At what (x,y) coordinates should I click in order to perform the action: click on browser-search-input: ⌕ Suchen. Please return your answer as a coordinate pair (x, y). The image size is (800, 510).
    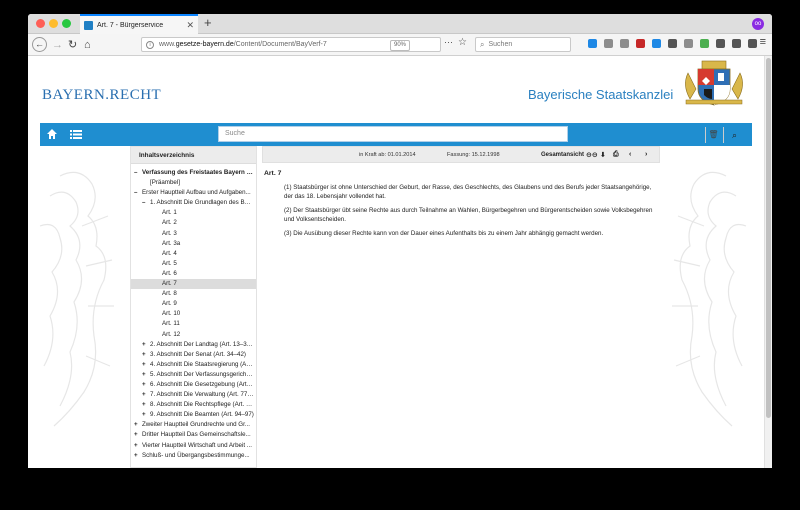
    Looking at the image, I should click on (523, 44).